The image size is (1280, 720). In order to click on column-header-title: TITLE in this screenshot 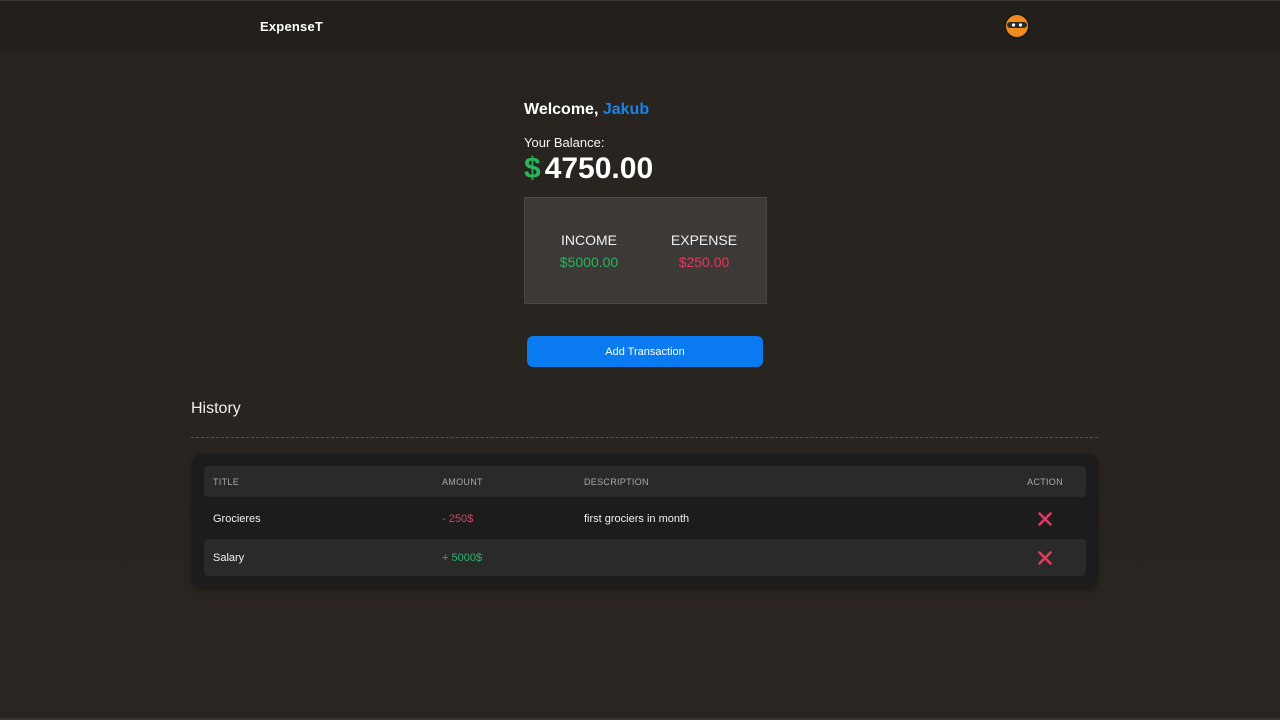, I will do `click(226, 481)`.